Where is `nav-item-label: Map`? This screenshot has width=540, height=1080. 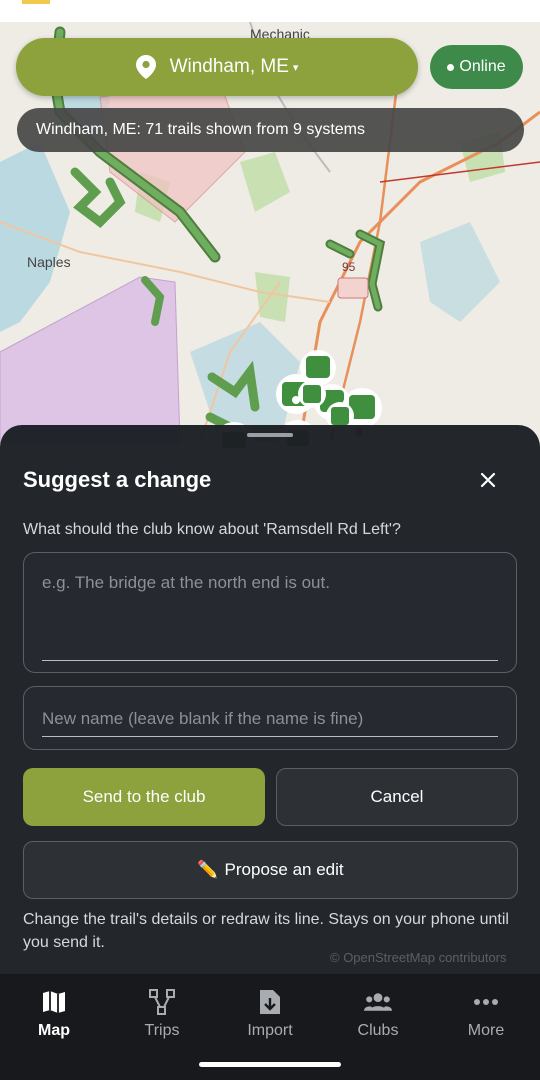 nav-item-label: Map is located at coordinates (54, 1030).